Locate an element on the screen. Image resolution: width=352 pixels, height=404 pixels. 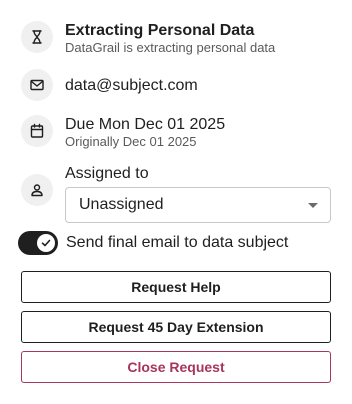
send-email-toggle-row: Send final email to data subject is located at coordinates (153, 243).